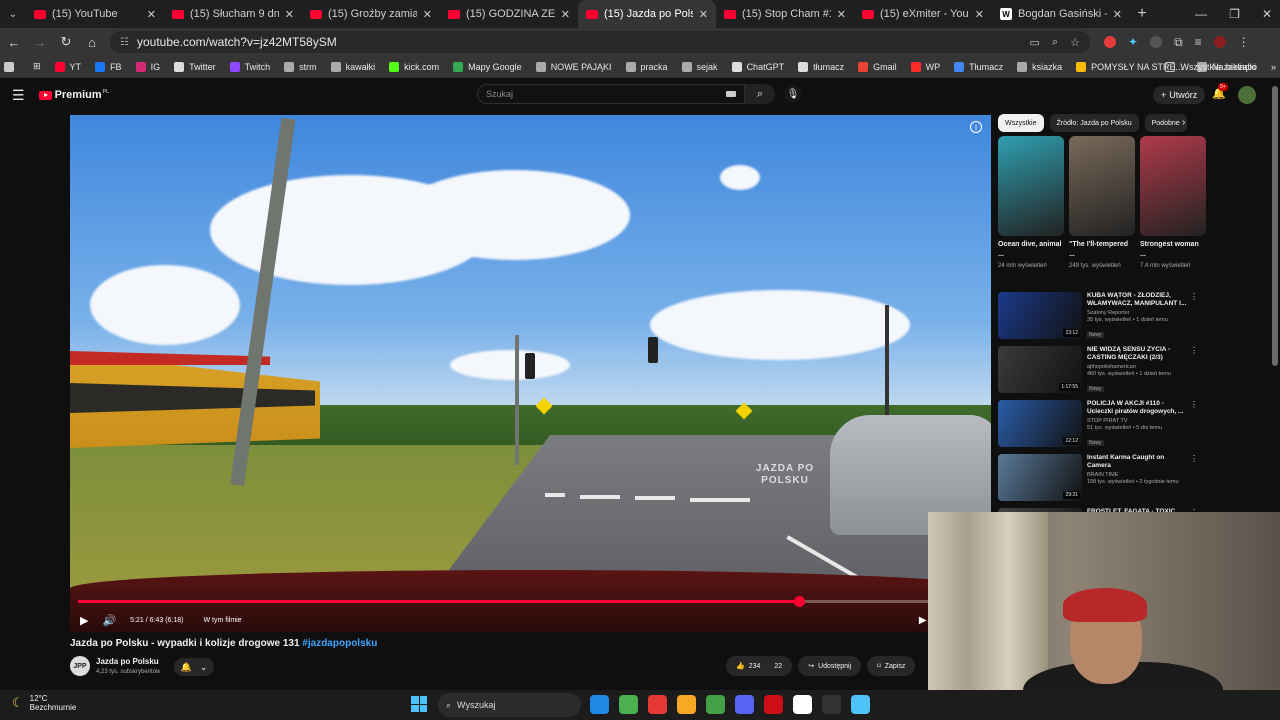 This screenshot has height=720, width=1280. Describe the element at coordinates (109, 620) in the screenshot. I see `volume-icon: 🔊` at that location.